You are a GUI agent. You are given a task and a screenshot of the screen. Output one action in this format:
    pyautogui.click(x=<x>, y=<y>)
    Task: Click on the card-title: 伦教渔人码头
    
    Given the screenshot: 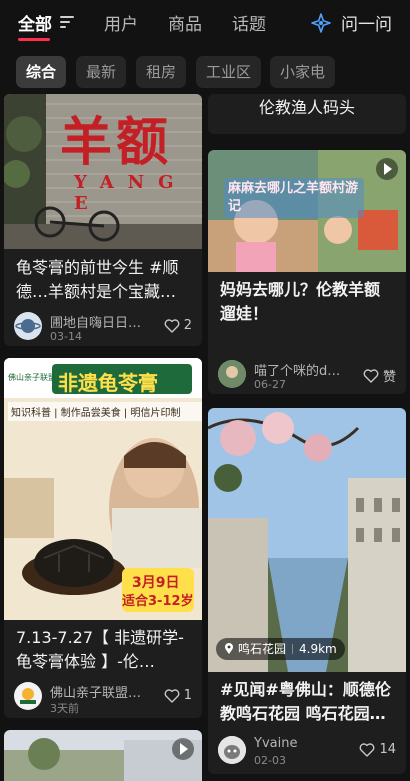 What is the action you would take?
    pyautogui.click(x=306, y=107)
    